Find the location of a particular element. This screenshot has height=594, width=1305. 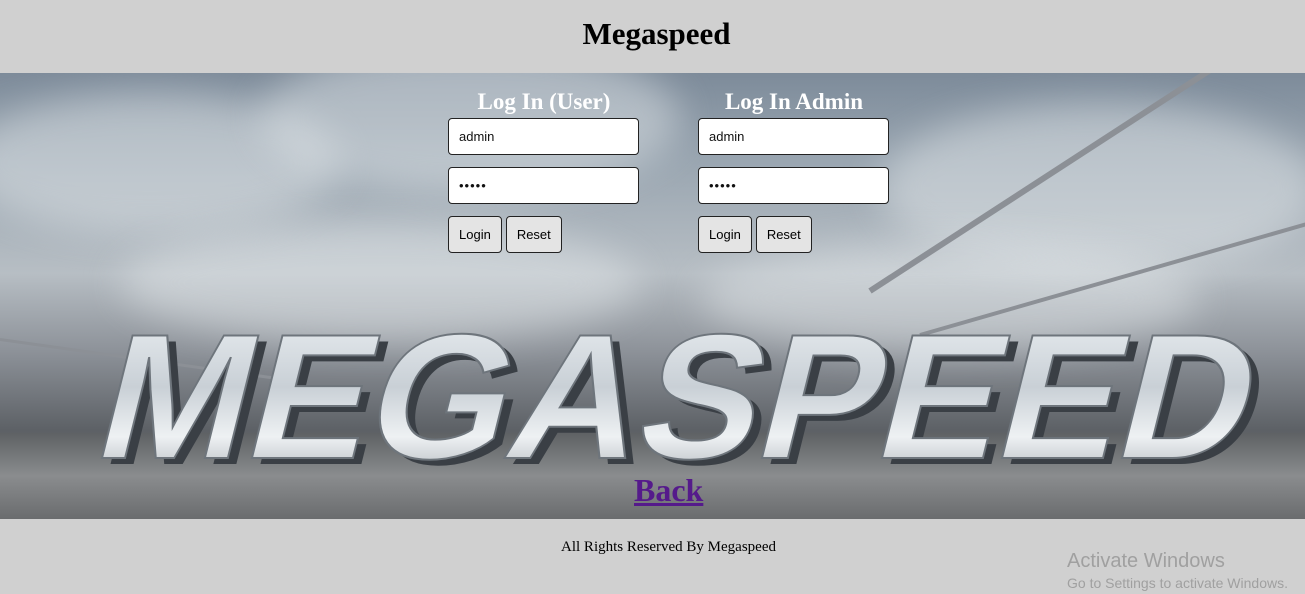

user-username-input is located at coordinates (543, 136).